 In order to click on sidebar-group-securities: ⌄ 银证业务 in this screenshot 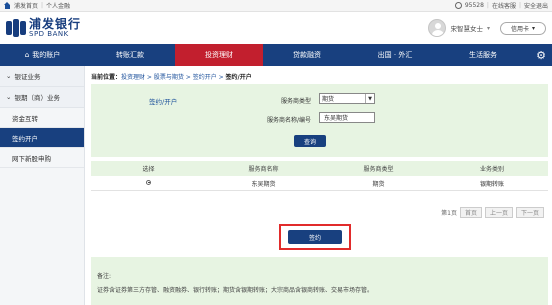, I will do `click(42, 76)`.